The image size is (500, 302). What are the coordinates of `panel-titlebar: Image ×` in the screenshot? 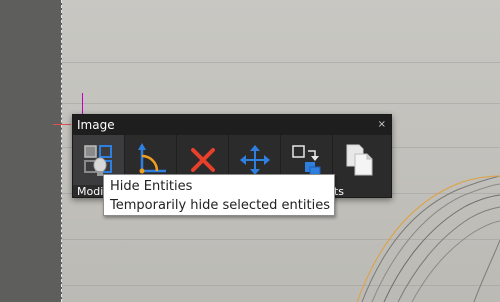 It's located at (232, 125).